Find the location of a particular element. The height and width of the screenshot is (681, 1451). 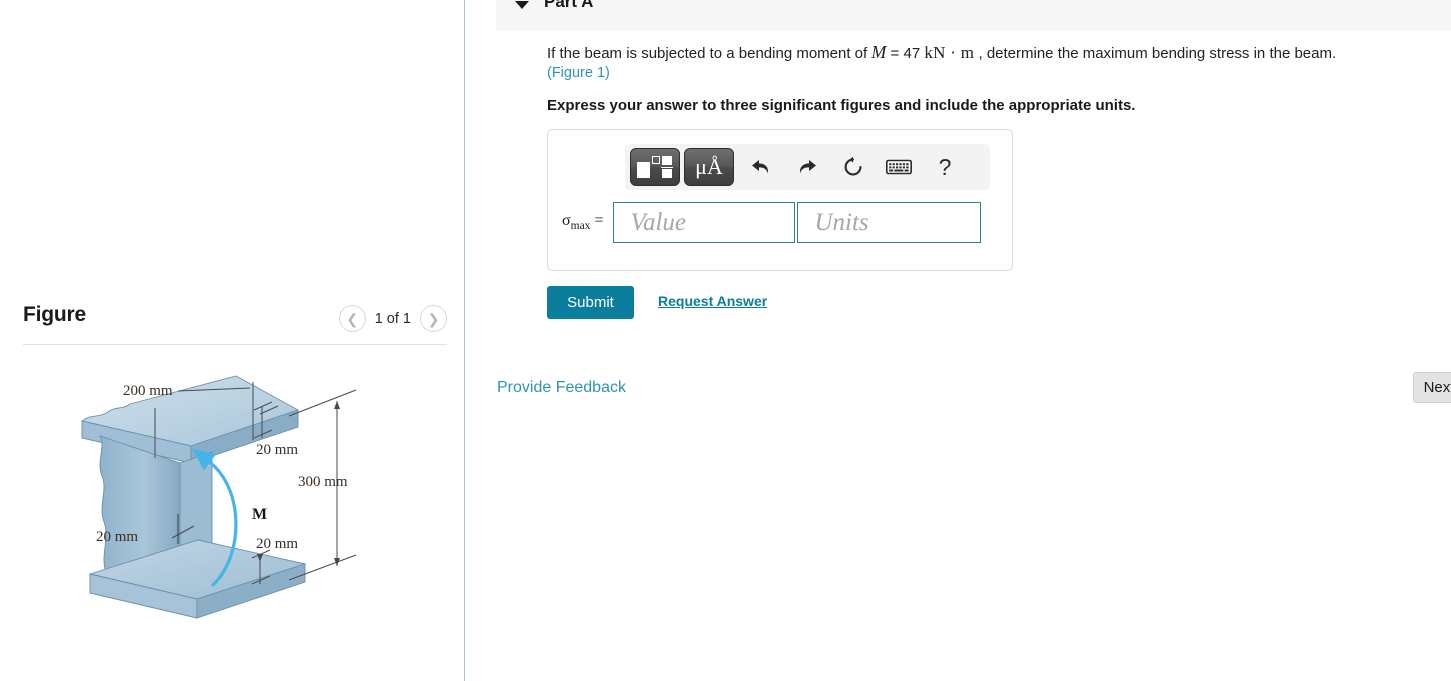

undo-arrow-icon is located at coordinates (761, 167).